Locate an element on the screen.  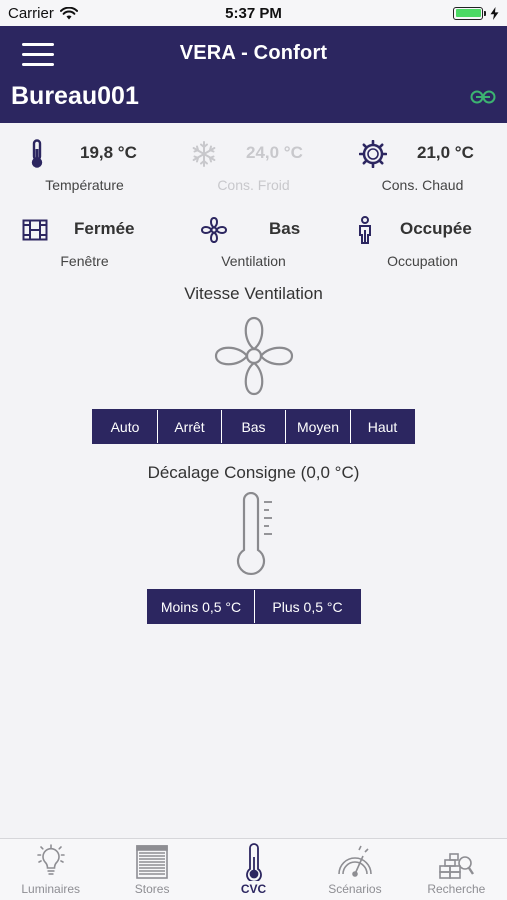
minus-half-degree-button: Moins 0,5 °C is located at coordinates (201, 606).